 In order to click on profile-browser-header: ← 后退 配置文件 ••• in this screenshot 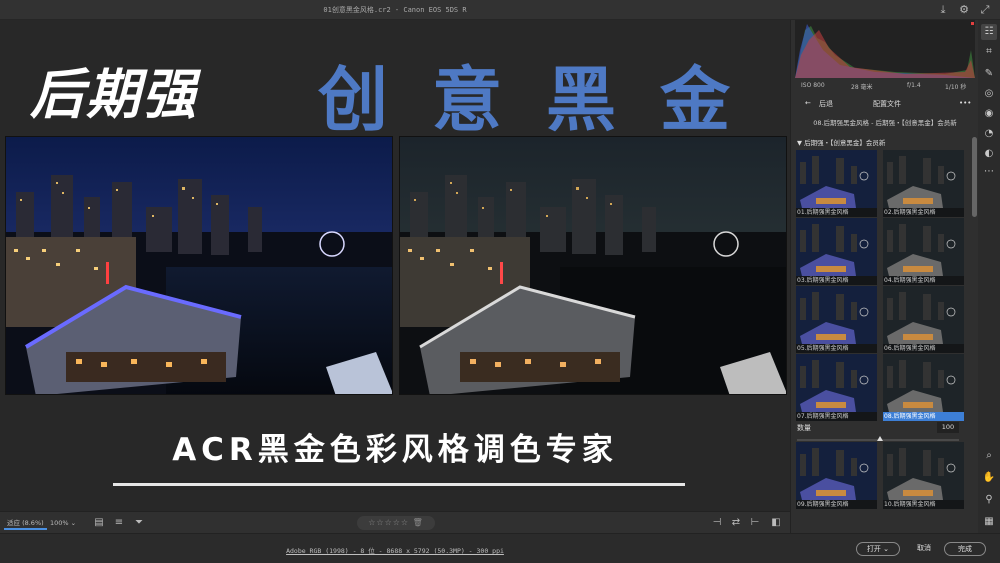, I will do `click(884, 104)`.